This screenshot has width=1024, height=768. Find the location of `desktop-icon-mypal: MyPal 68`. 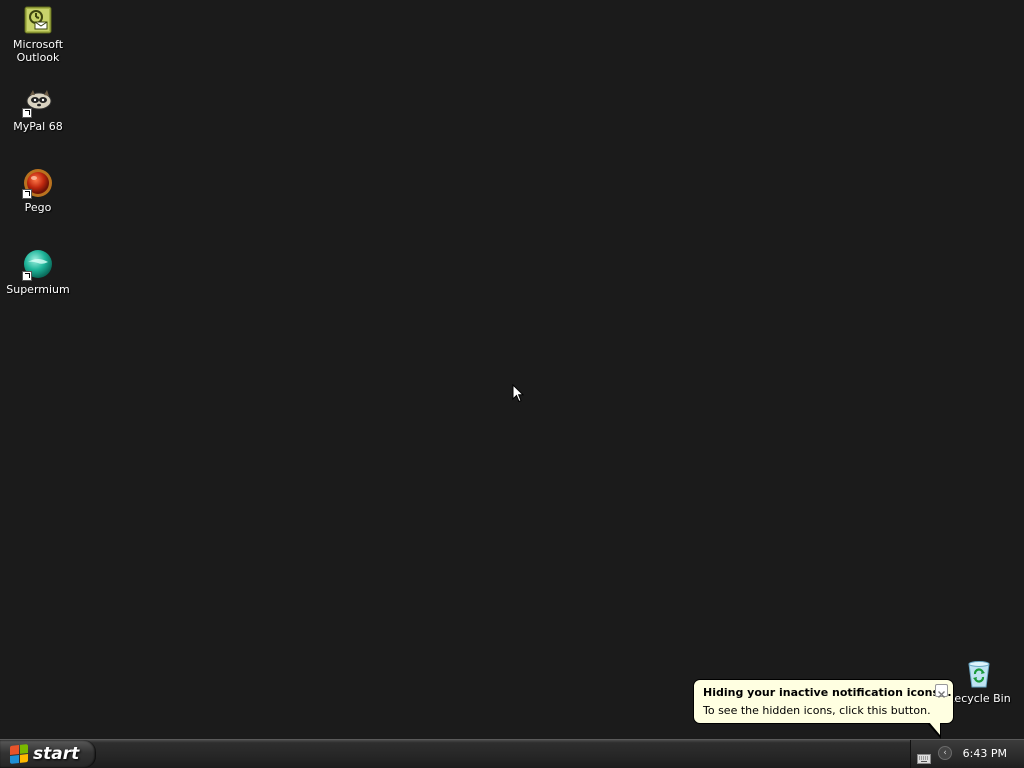

desktop-icon-mypal: MyPal 68 is located at coordinates (38, 109).